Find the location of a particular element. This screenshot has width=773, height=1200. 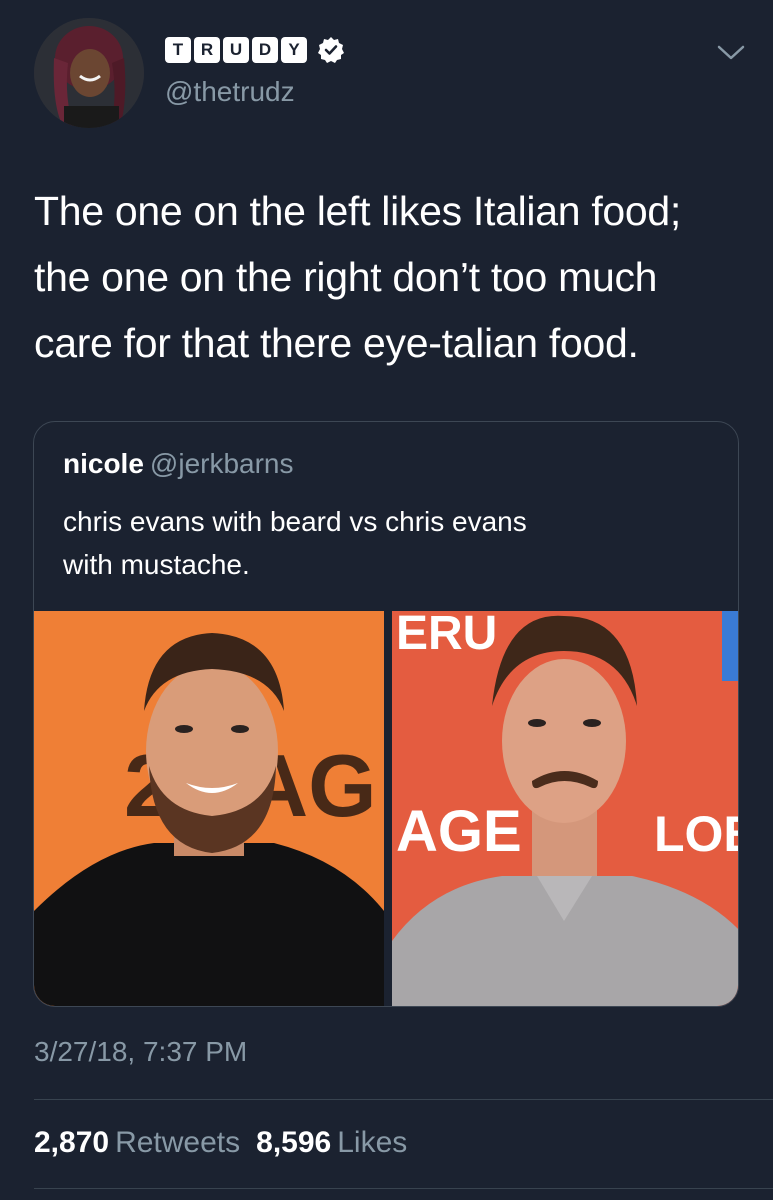

tweet-text-line: the one on the right don’t too much is located at coordinates (346, 277).